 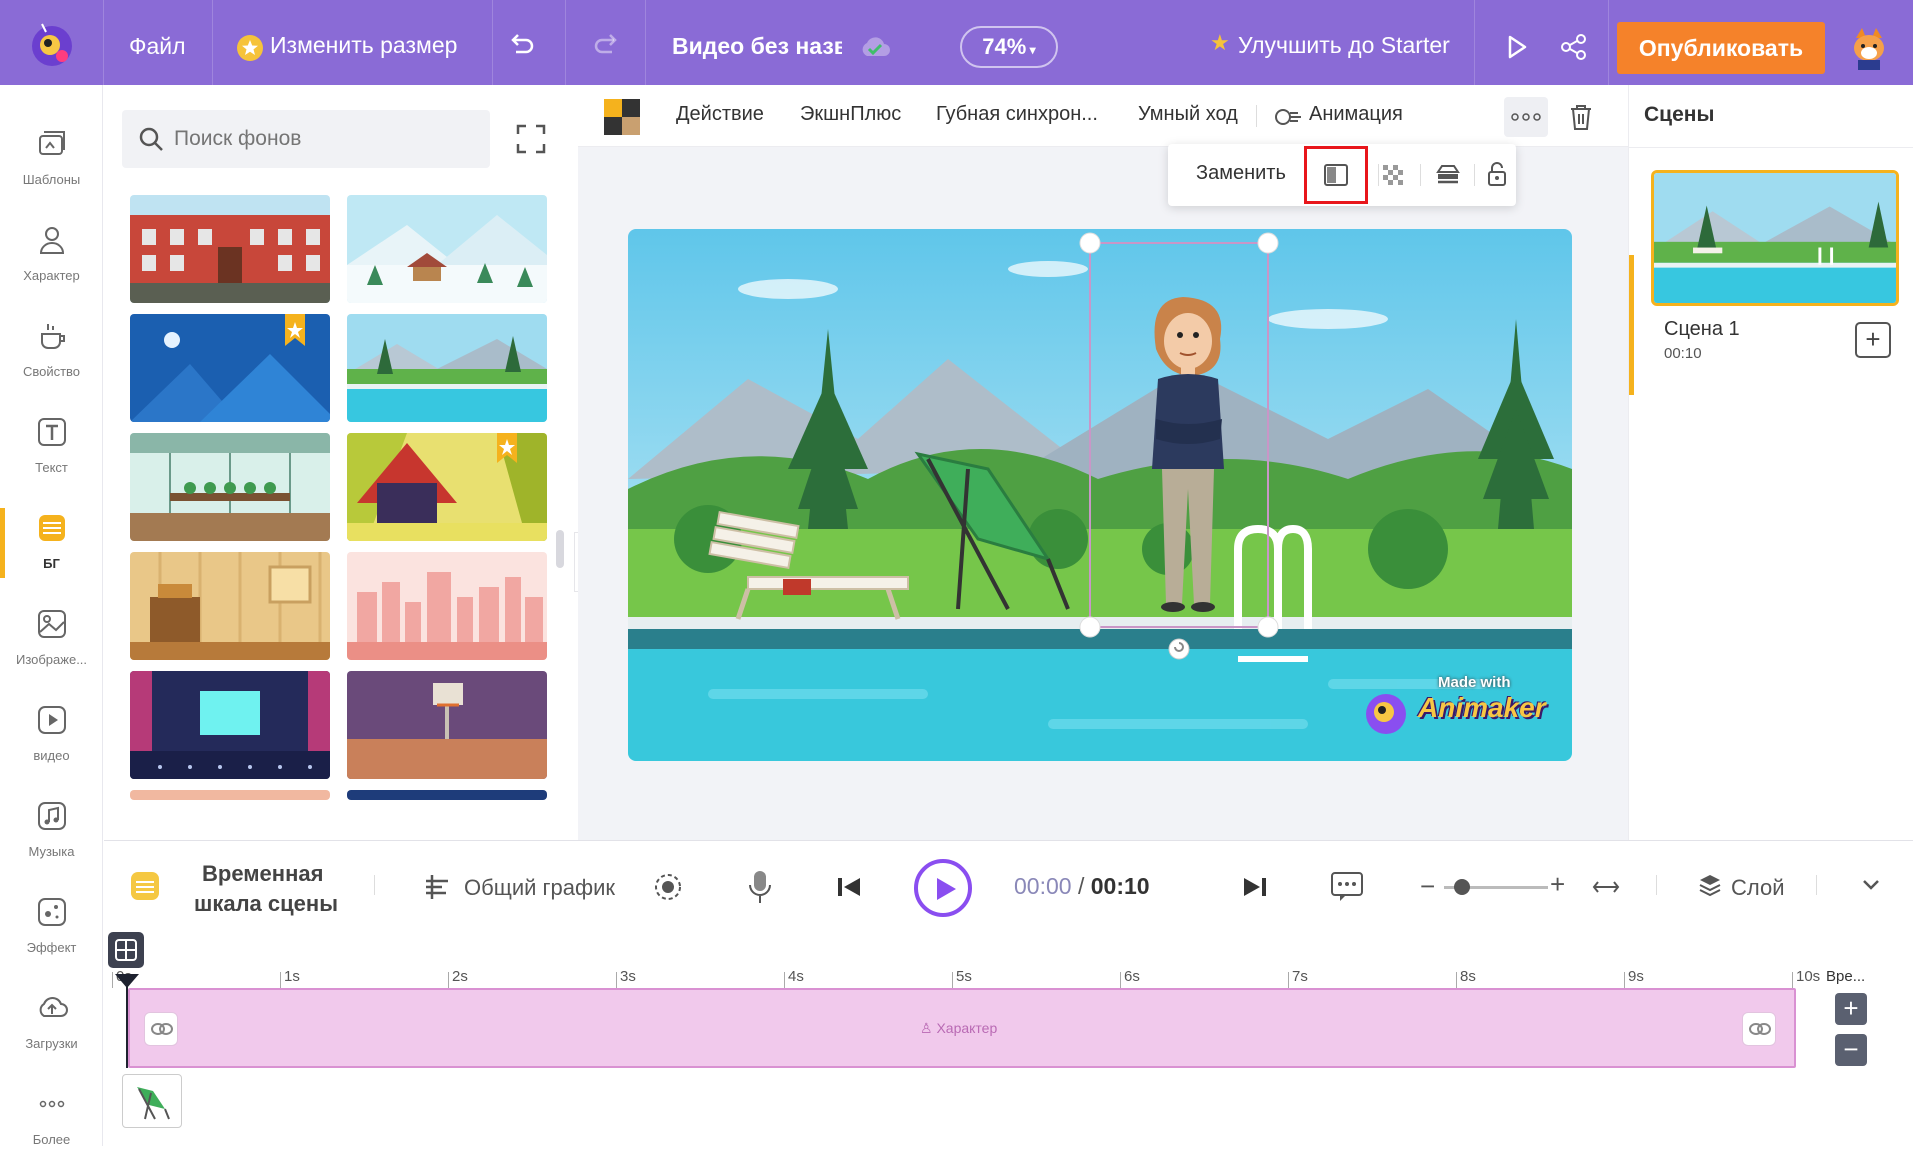 What do you see at coordinates (1393, 175) in the screenshot?
I see `transparency-icon` at bounding box center [1393, 175].